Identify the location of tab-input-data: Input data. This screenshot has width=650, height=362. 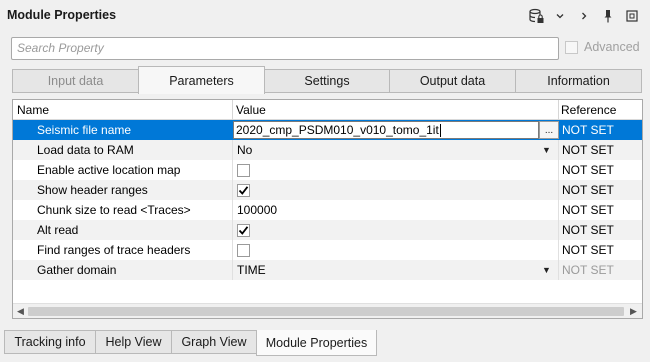
(75, 81).